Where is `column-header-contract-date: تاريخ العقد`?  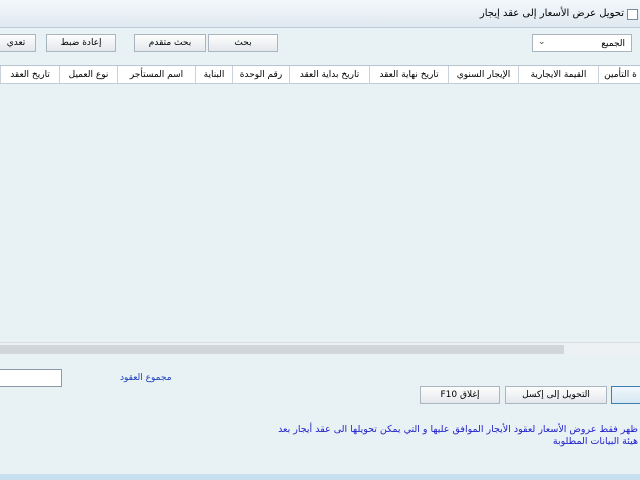 column-header-contract-date: تاريخ العقد is located at coordinates (29, 74).